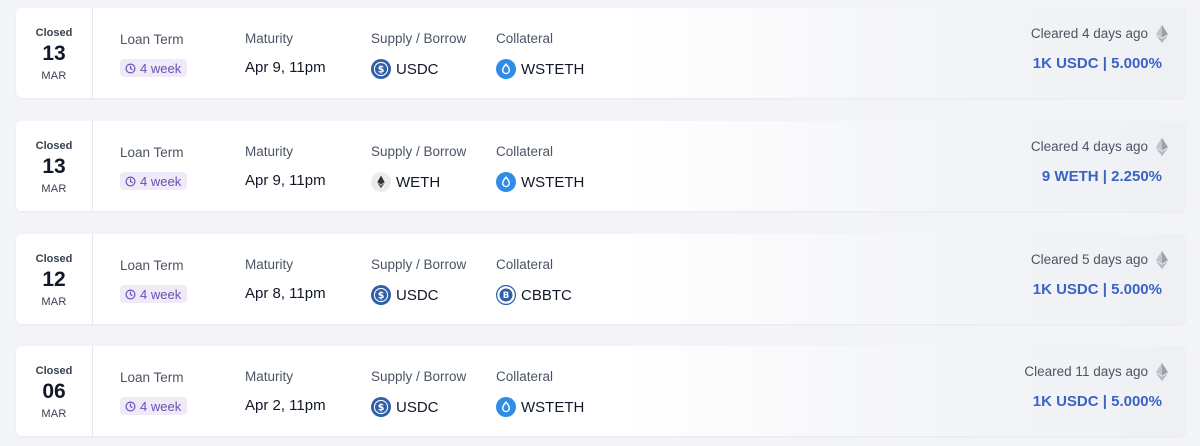 Image resolution: width=1200 pixels, height=446 pixels. I want to click on weth-icon, so click(381, 182).